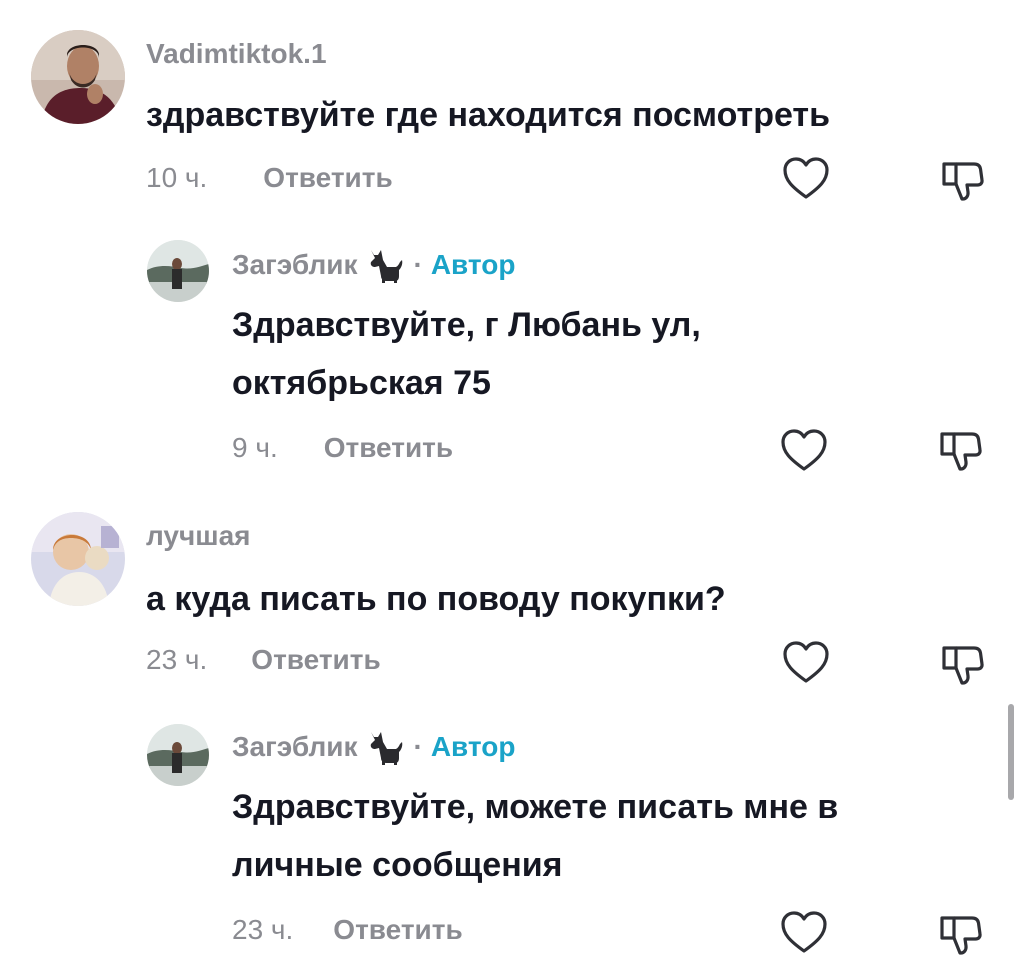 The width and height of the screenshot is (1024, 972). I want to click on comment-meta: 9 ч. Ответить, so click(342, 448).